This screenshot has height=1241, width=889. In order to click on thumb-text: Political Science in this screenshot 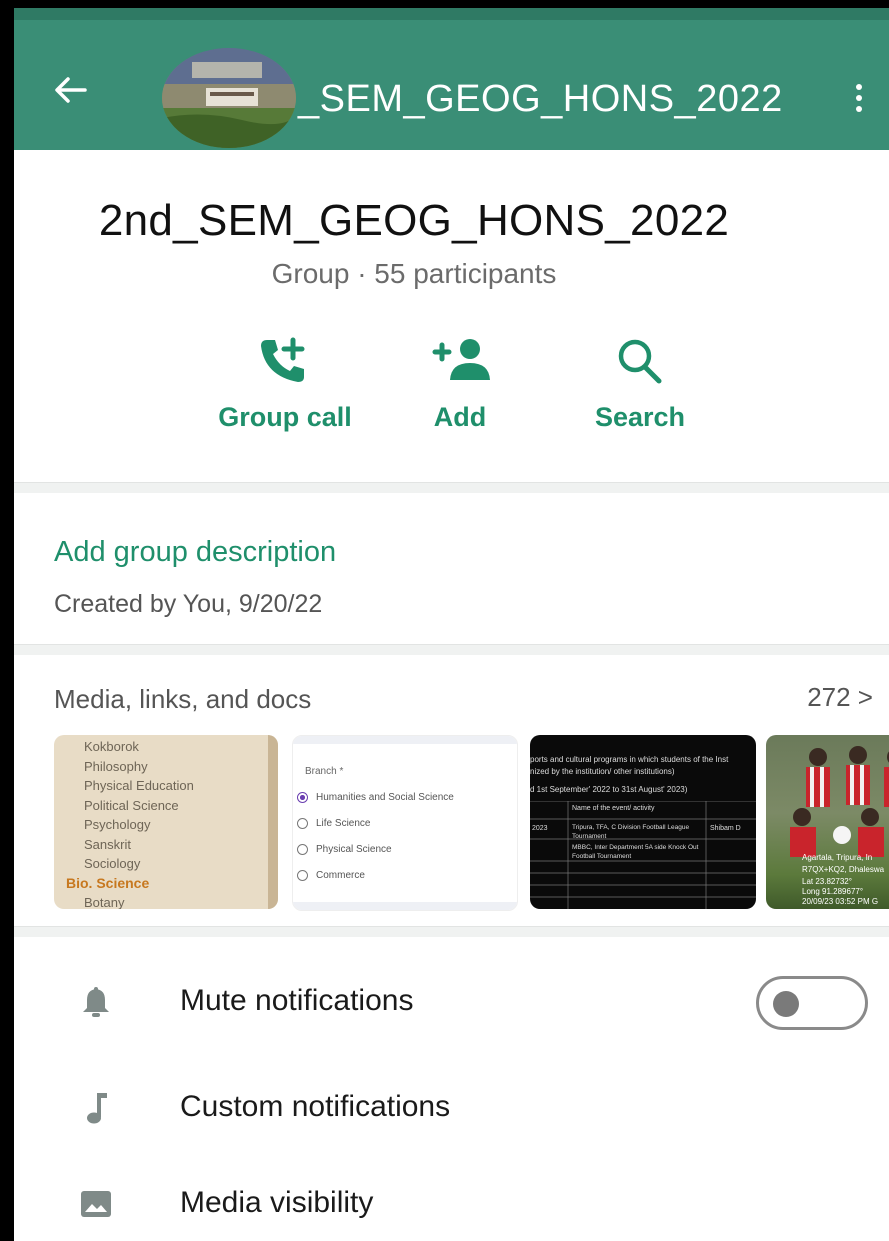, I will do `click(131, 805)`.